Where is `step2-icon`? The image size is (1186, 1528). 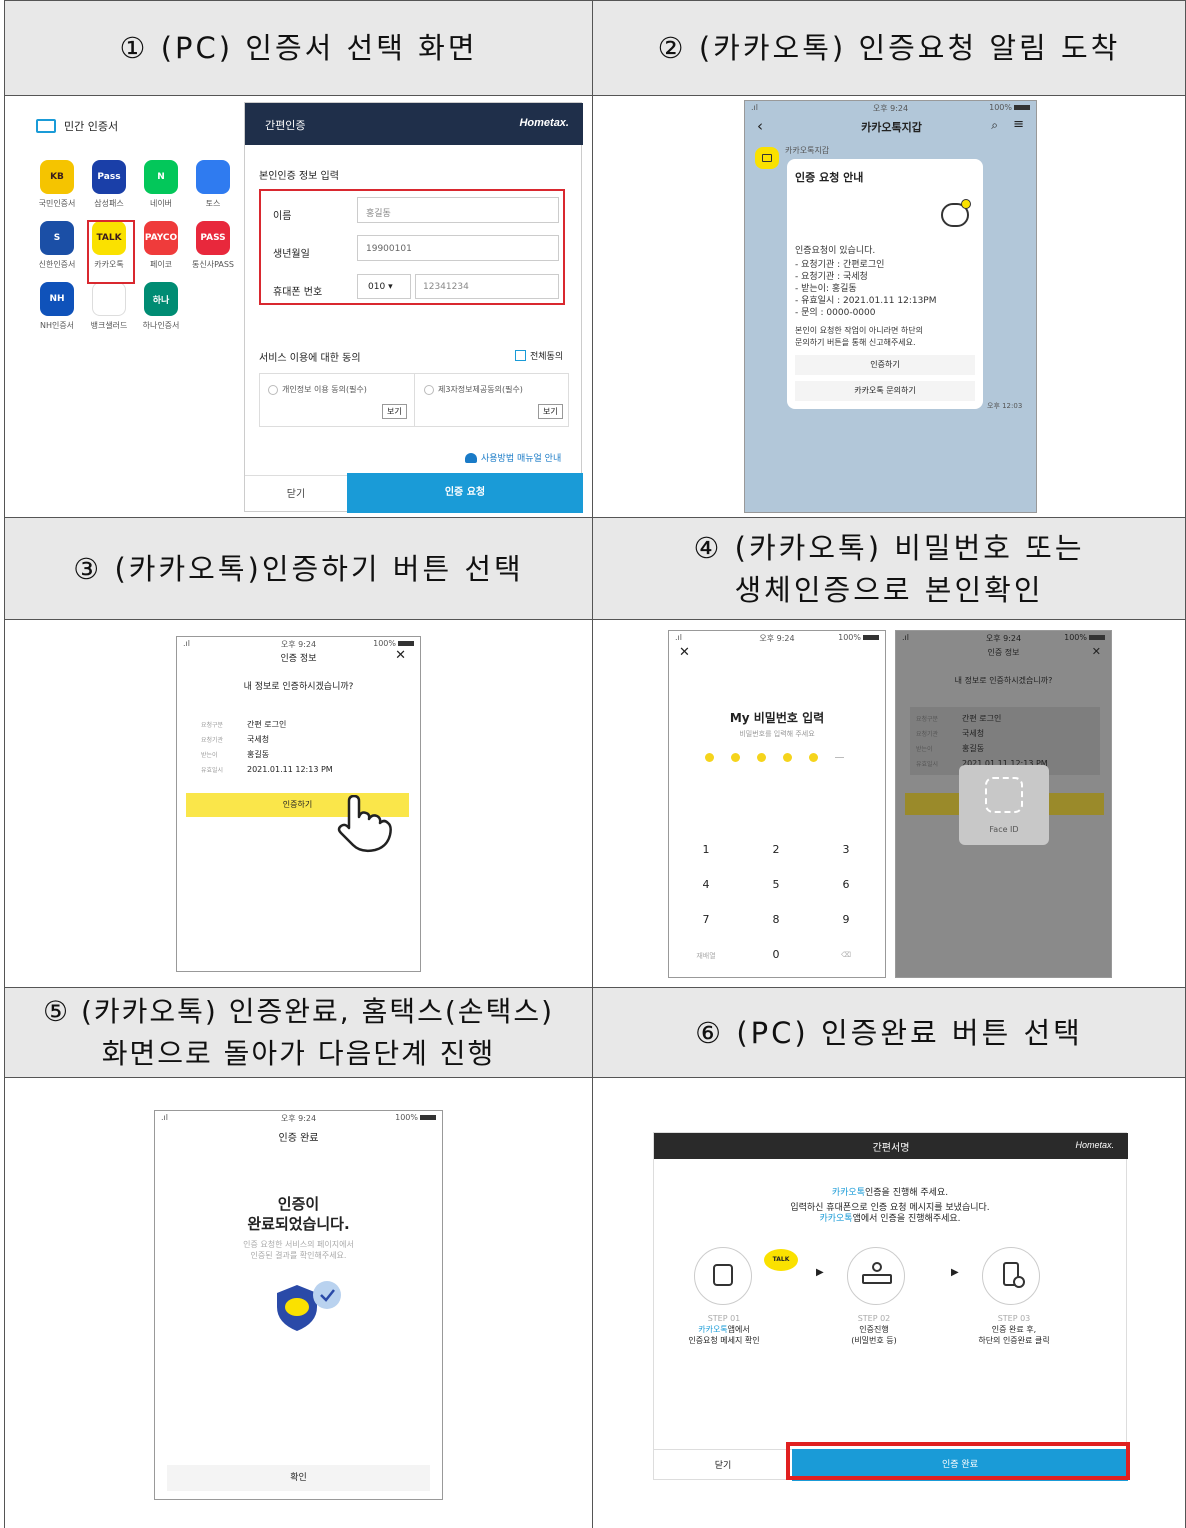 step2-icon is located at coordinates (876, 1276).